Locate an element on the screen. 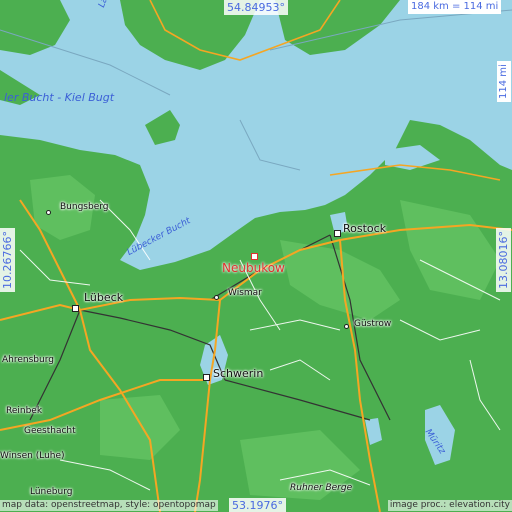 This screenshot has width=512, height=512. attribution-right: image proc.: elevation.city is located at coordinates (449, 505).